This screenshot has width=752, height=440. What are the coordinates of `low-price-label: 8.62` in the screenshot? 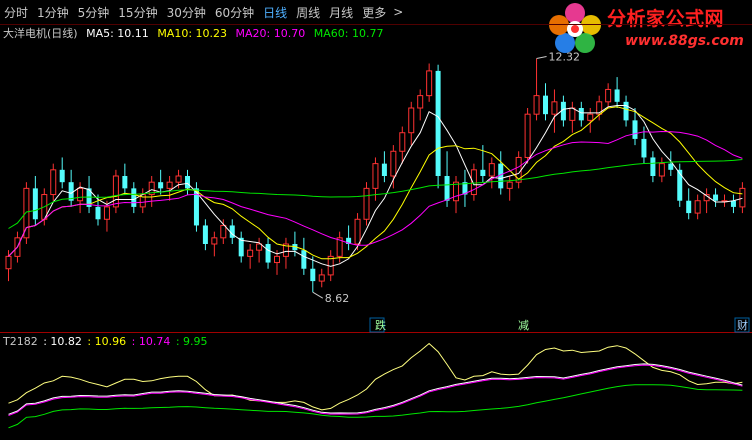 It's located at (337, 298).